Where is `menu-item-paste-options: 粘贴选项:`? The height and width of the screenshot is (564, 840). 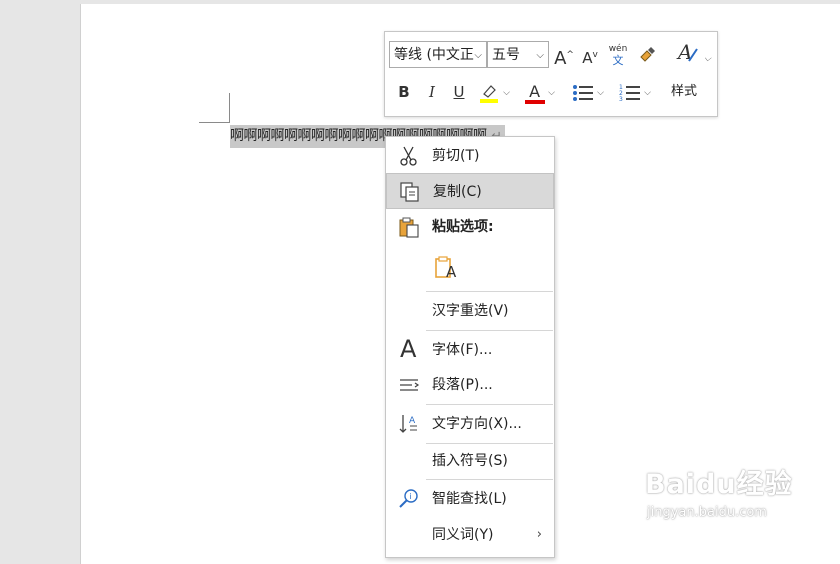
menu-item-paste-options: 粘贴选项: is located at coordinates (470, 227).